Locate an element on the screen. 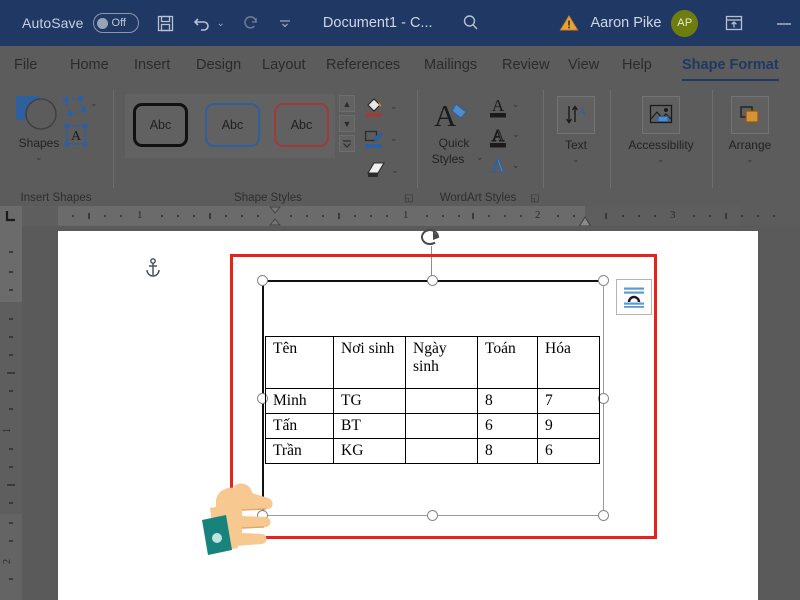  tab-mailings: Mailings is located at coordinates (450, 65).